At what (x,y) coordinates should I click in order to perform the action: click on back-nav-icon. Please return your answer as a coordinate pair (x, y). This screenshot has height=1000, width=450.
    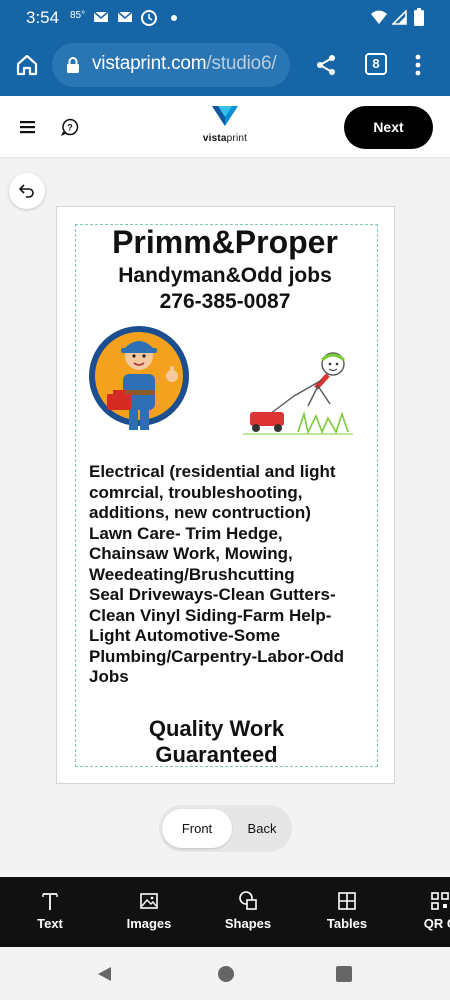
    Looking at the image, I should click on (104, 974).